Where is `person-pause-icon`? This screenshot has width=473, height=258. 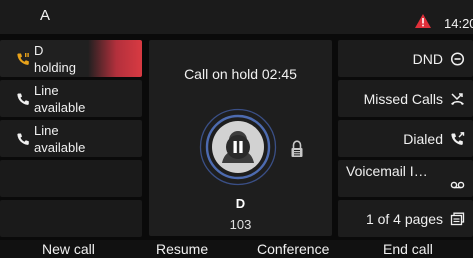 person-pause-icon is located at coordinates (238, 147).